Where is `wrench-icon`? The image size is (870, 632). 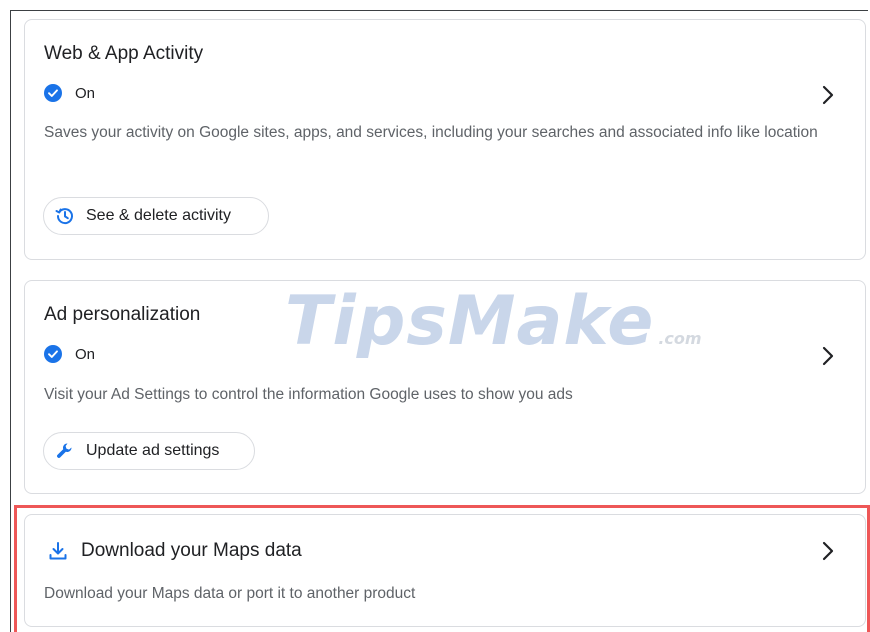 wrench-icon is located at coordinates (65, 451).